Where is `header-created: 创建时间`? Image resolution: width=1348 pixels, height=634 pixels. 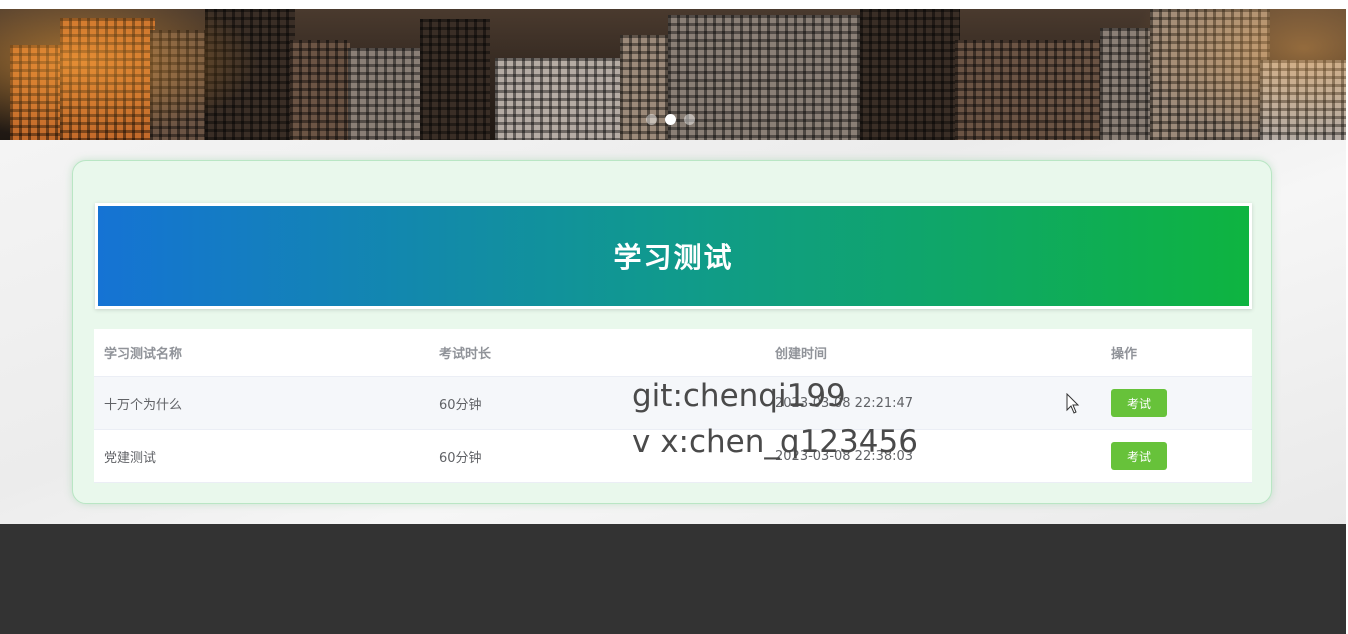
header-created: 创建时间 is located at coordinates (801, 354).